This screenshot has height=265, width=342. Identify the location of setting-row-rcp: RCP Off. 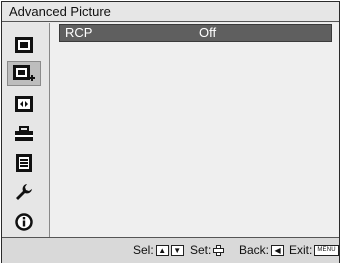
(195, 33).